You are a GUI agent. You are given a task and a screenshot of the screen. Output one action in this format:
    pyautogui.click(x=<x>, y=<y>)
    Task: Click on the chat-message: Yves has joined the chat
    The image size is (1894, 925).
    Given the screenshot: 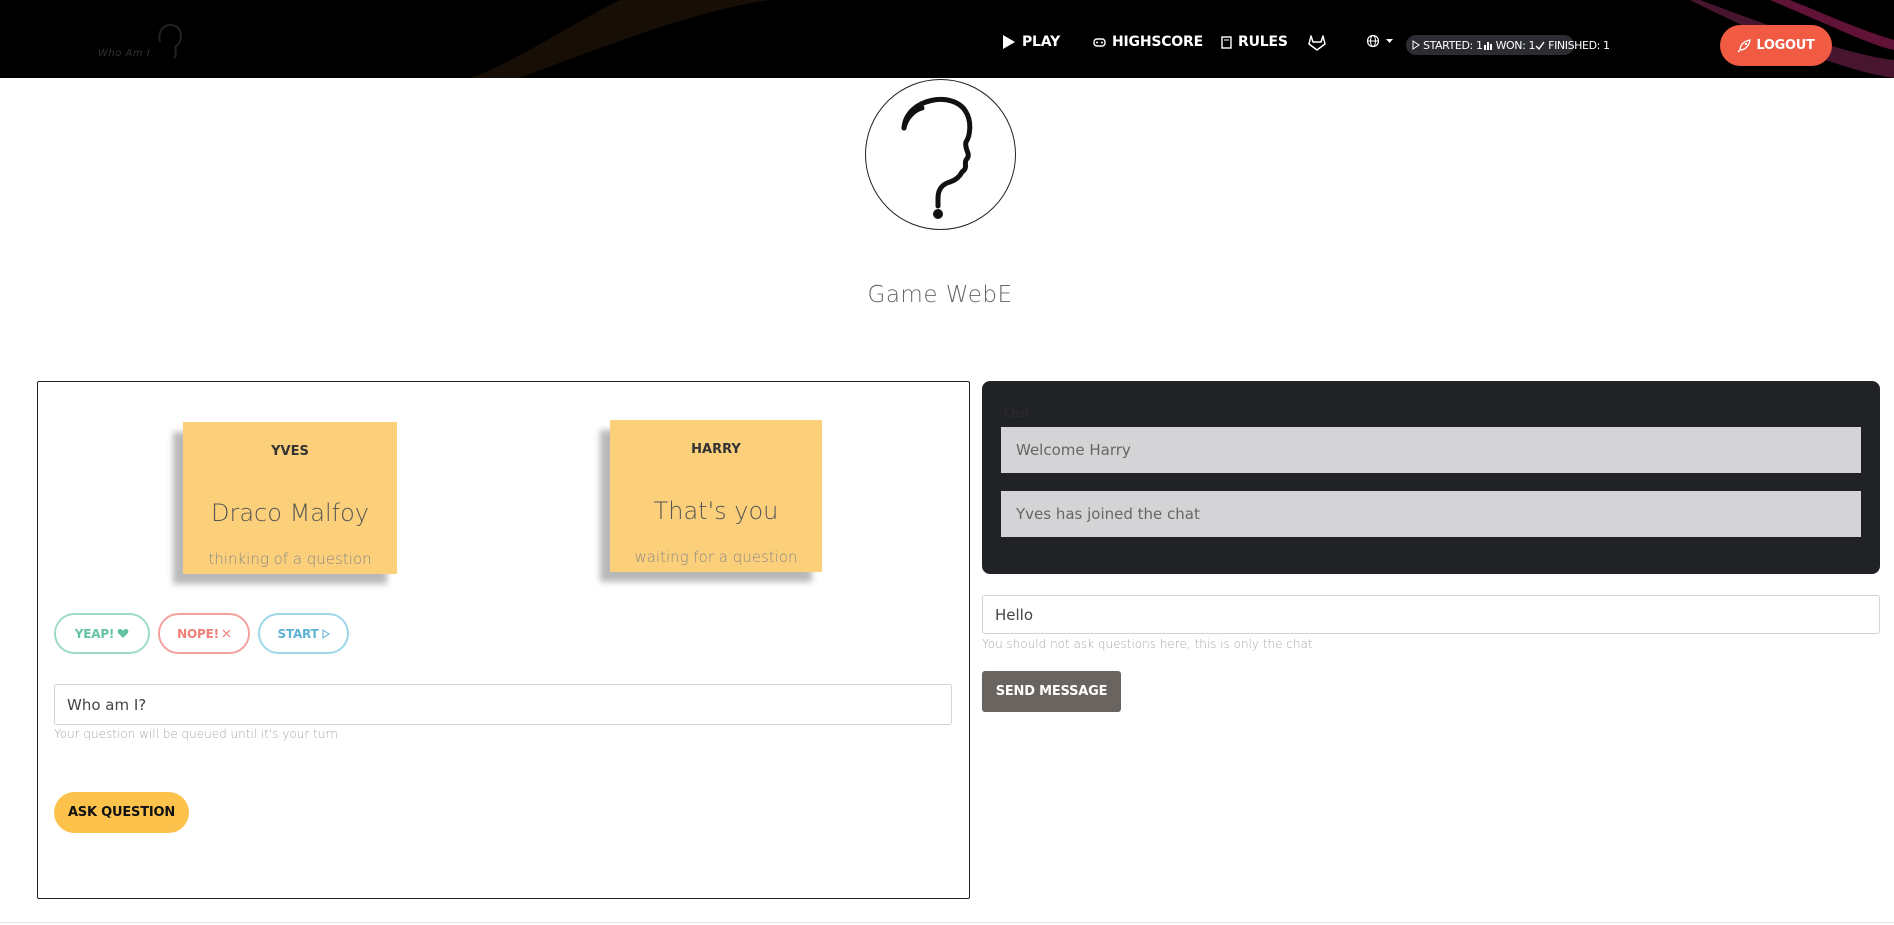 What is the action you would take?
    pyautogui.click(x=1431, y=514)
    